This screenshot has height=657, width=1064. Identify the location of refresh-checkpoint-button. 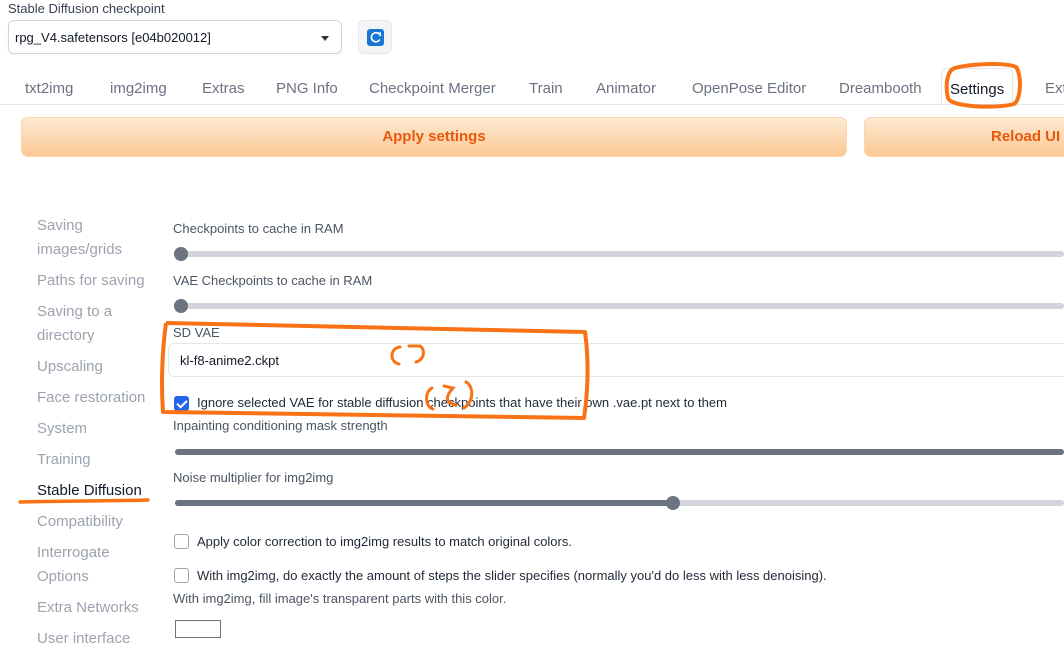
(375, 37).